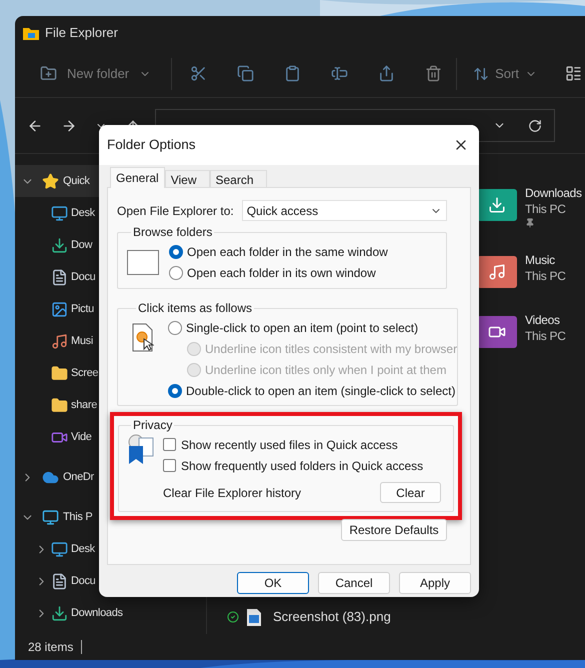  What do you see at coordinates (195, 308) in the screenshot?
I see `group-title: Click items as follows` at bounding box center [195, 308].